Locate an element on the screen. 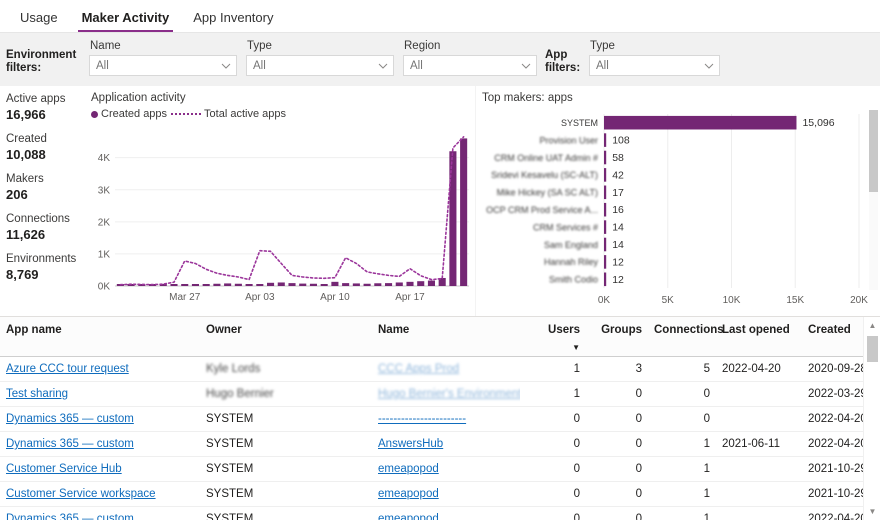  kpi-environments-value: 8,769 is located at coordinates (22, 274).